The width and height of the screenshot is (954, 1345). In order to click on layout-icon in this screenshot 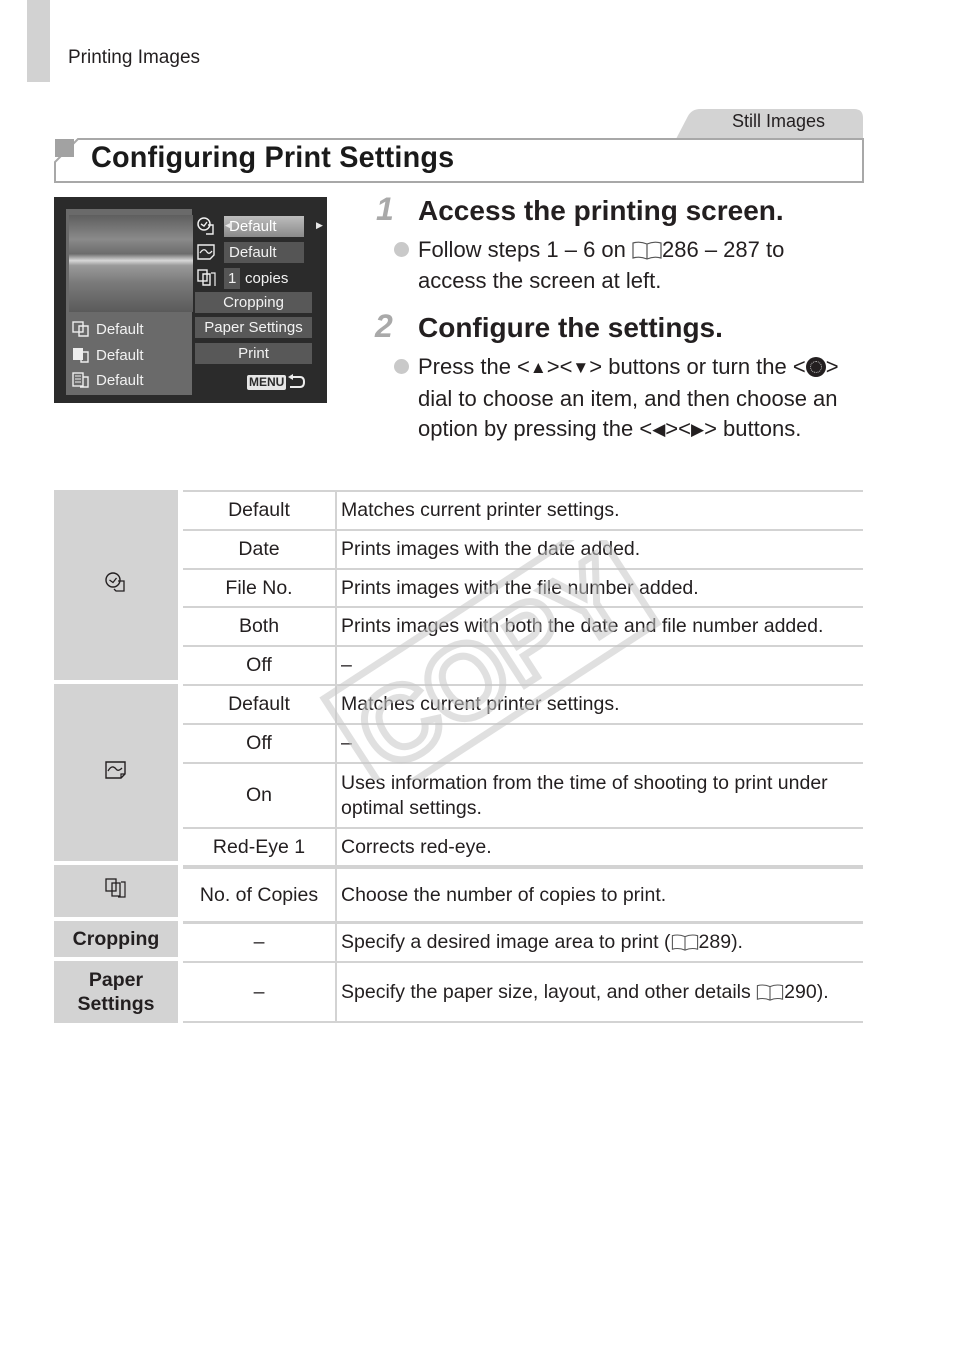, I will do `click(80, 380)`.